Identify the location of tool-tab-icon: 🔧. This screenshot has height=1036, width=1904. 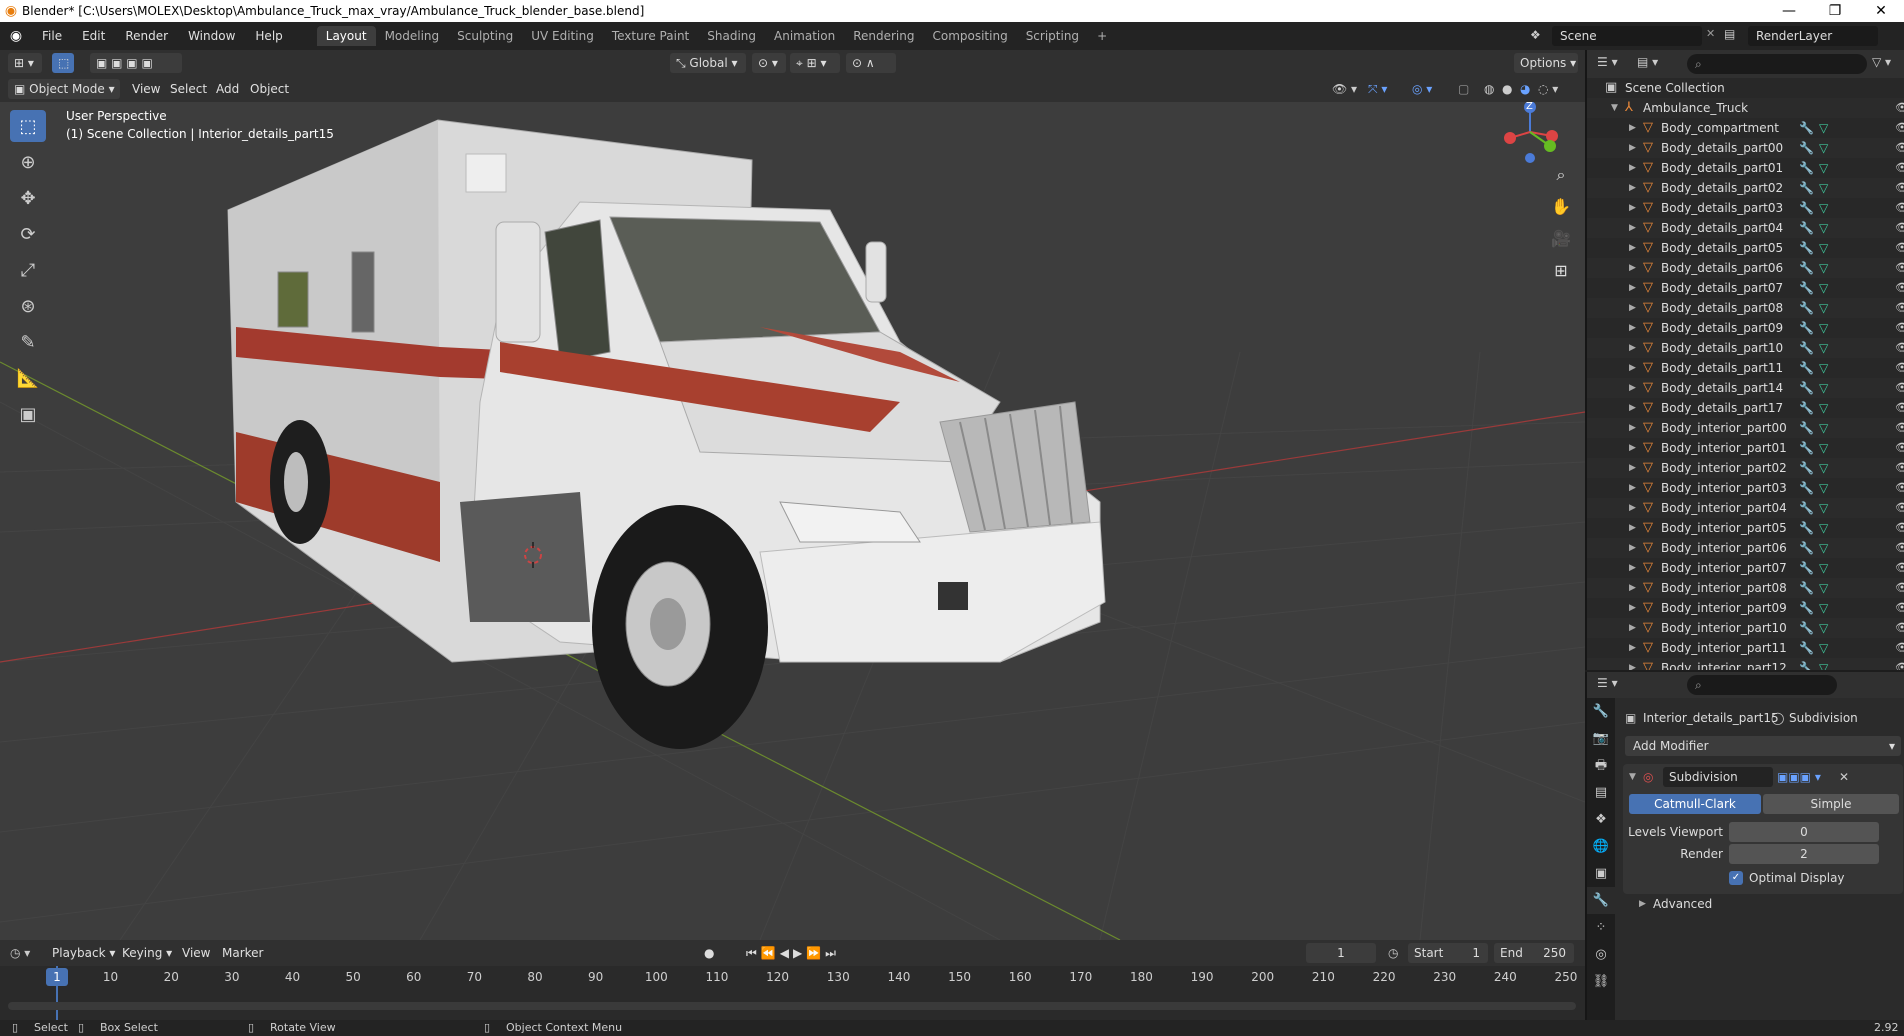
(1601, 711).